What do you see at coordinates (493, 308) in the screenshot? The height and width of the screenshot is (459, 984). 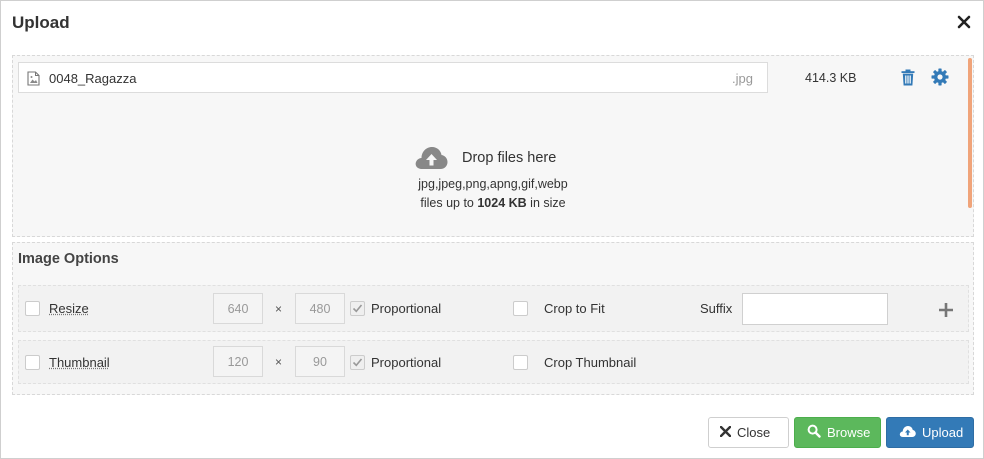 I see `resize-row: Resize × Proportional Crop to Fit Suffix` at bounding box center [493, 308].